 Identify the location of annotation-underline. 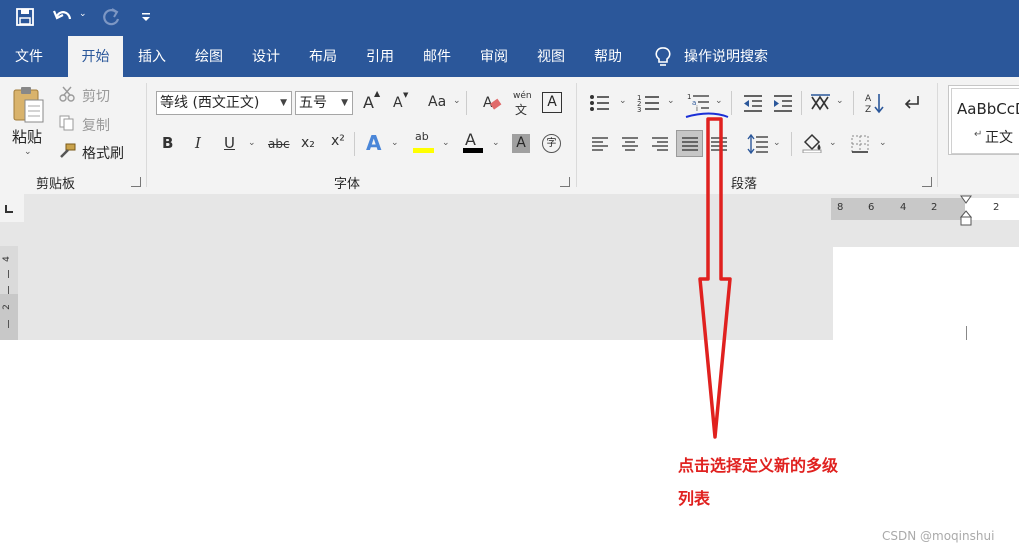
(707, 115).